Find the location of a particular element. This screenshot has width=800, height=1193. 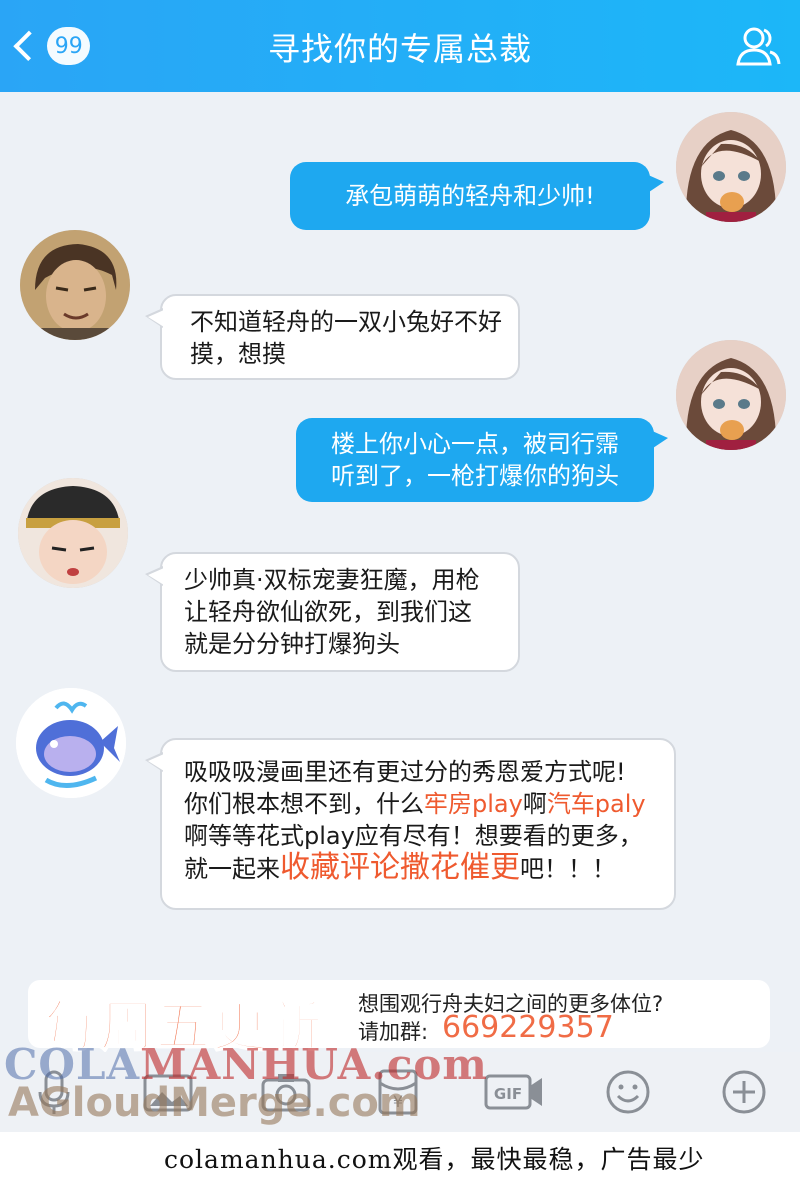

message-text-line: 吸吸吸漫画里还有更过分的秀恩爱方式呢! is located at coordinates (405, 772).